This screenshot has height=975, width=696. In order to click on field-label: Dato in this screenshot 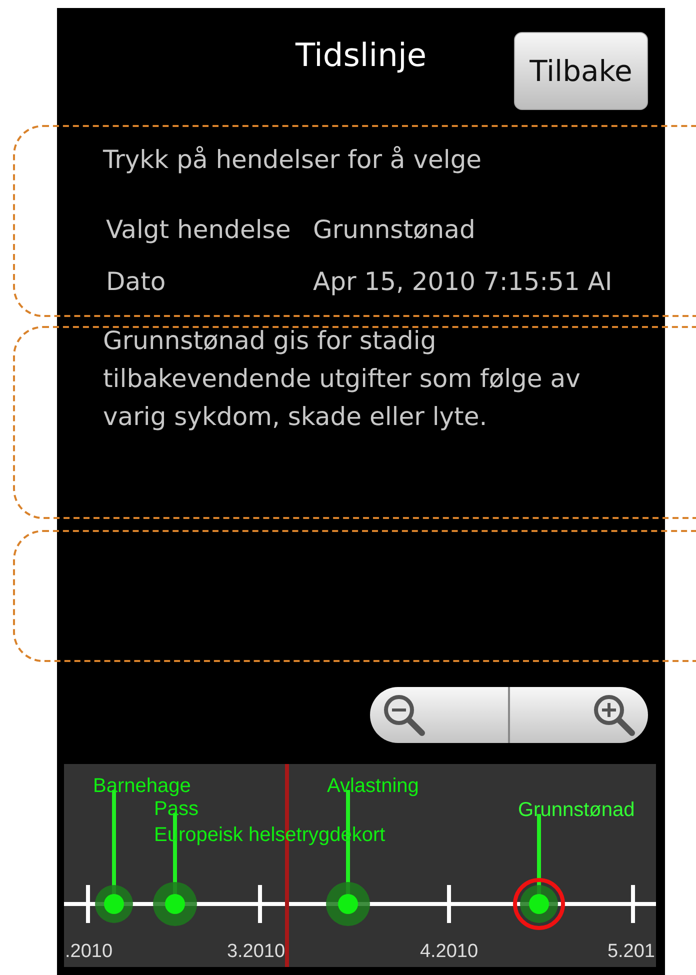, I will do `click(136, 281)`.